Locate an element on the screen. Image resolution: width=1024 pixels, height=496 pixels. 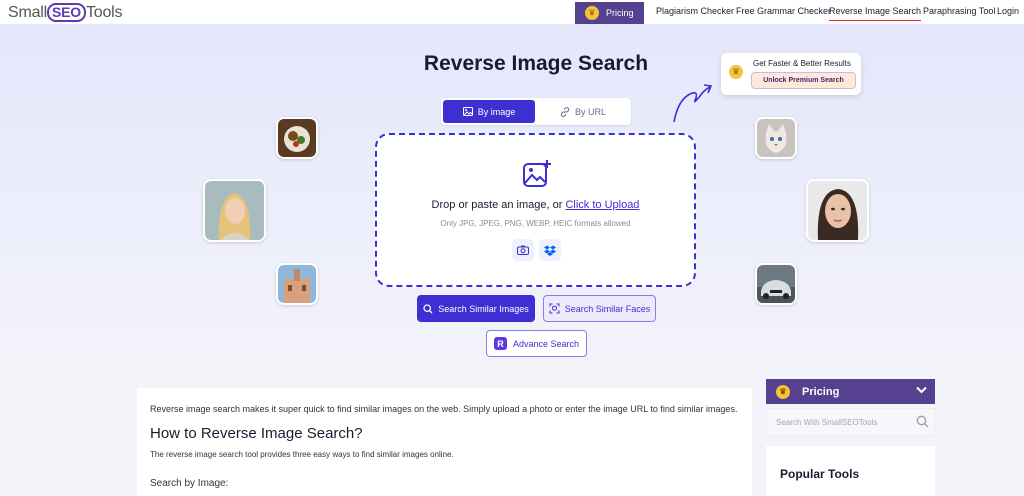
article-heading: How to Reverse Image Search? is located at coordinates (256, 433).